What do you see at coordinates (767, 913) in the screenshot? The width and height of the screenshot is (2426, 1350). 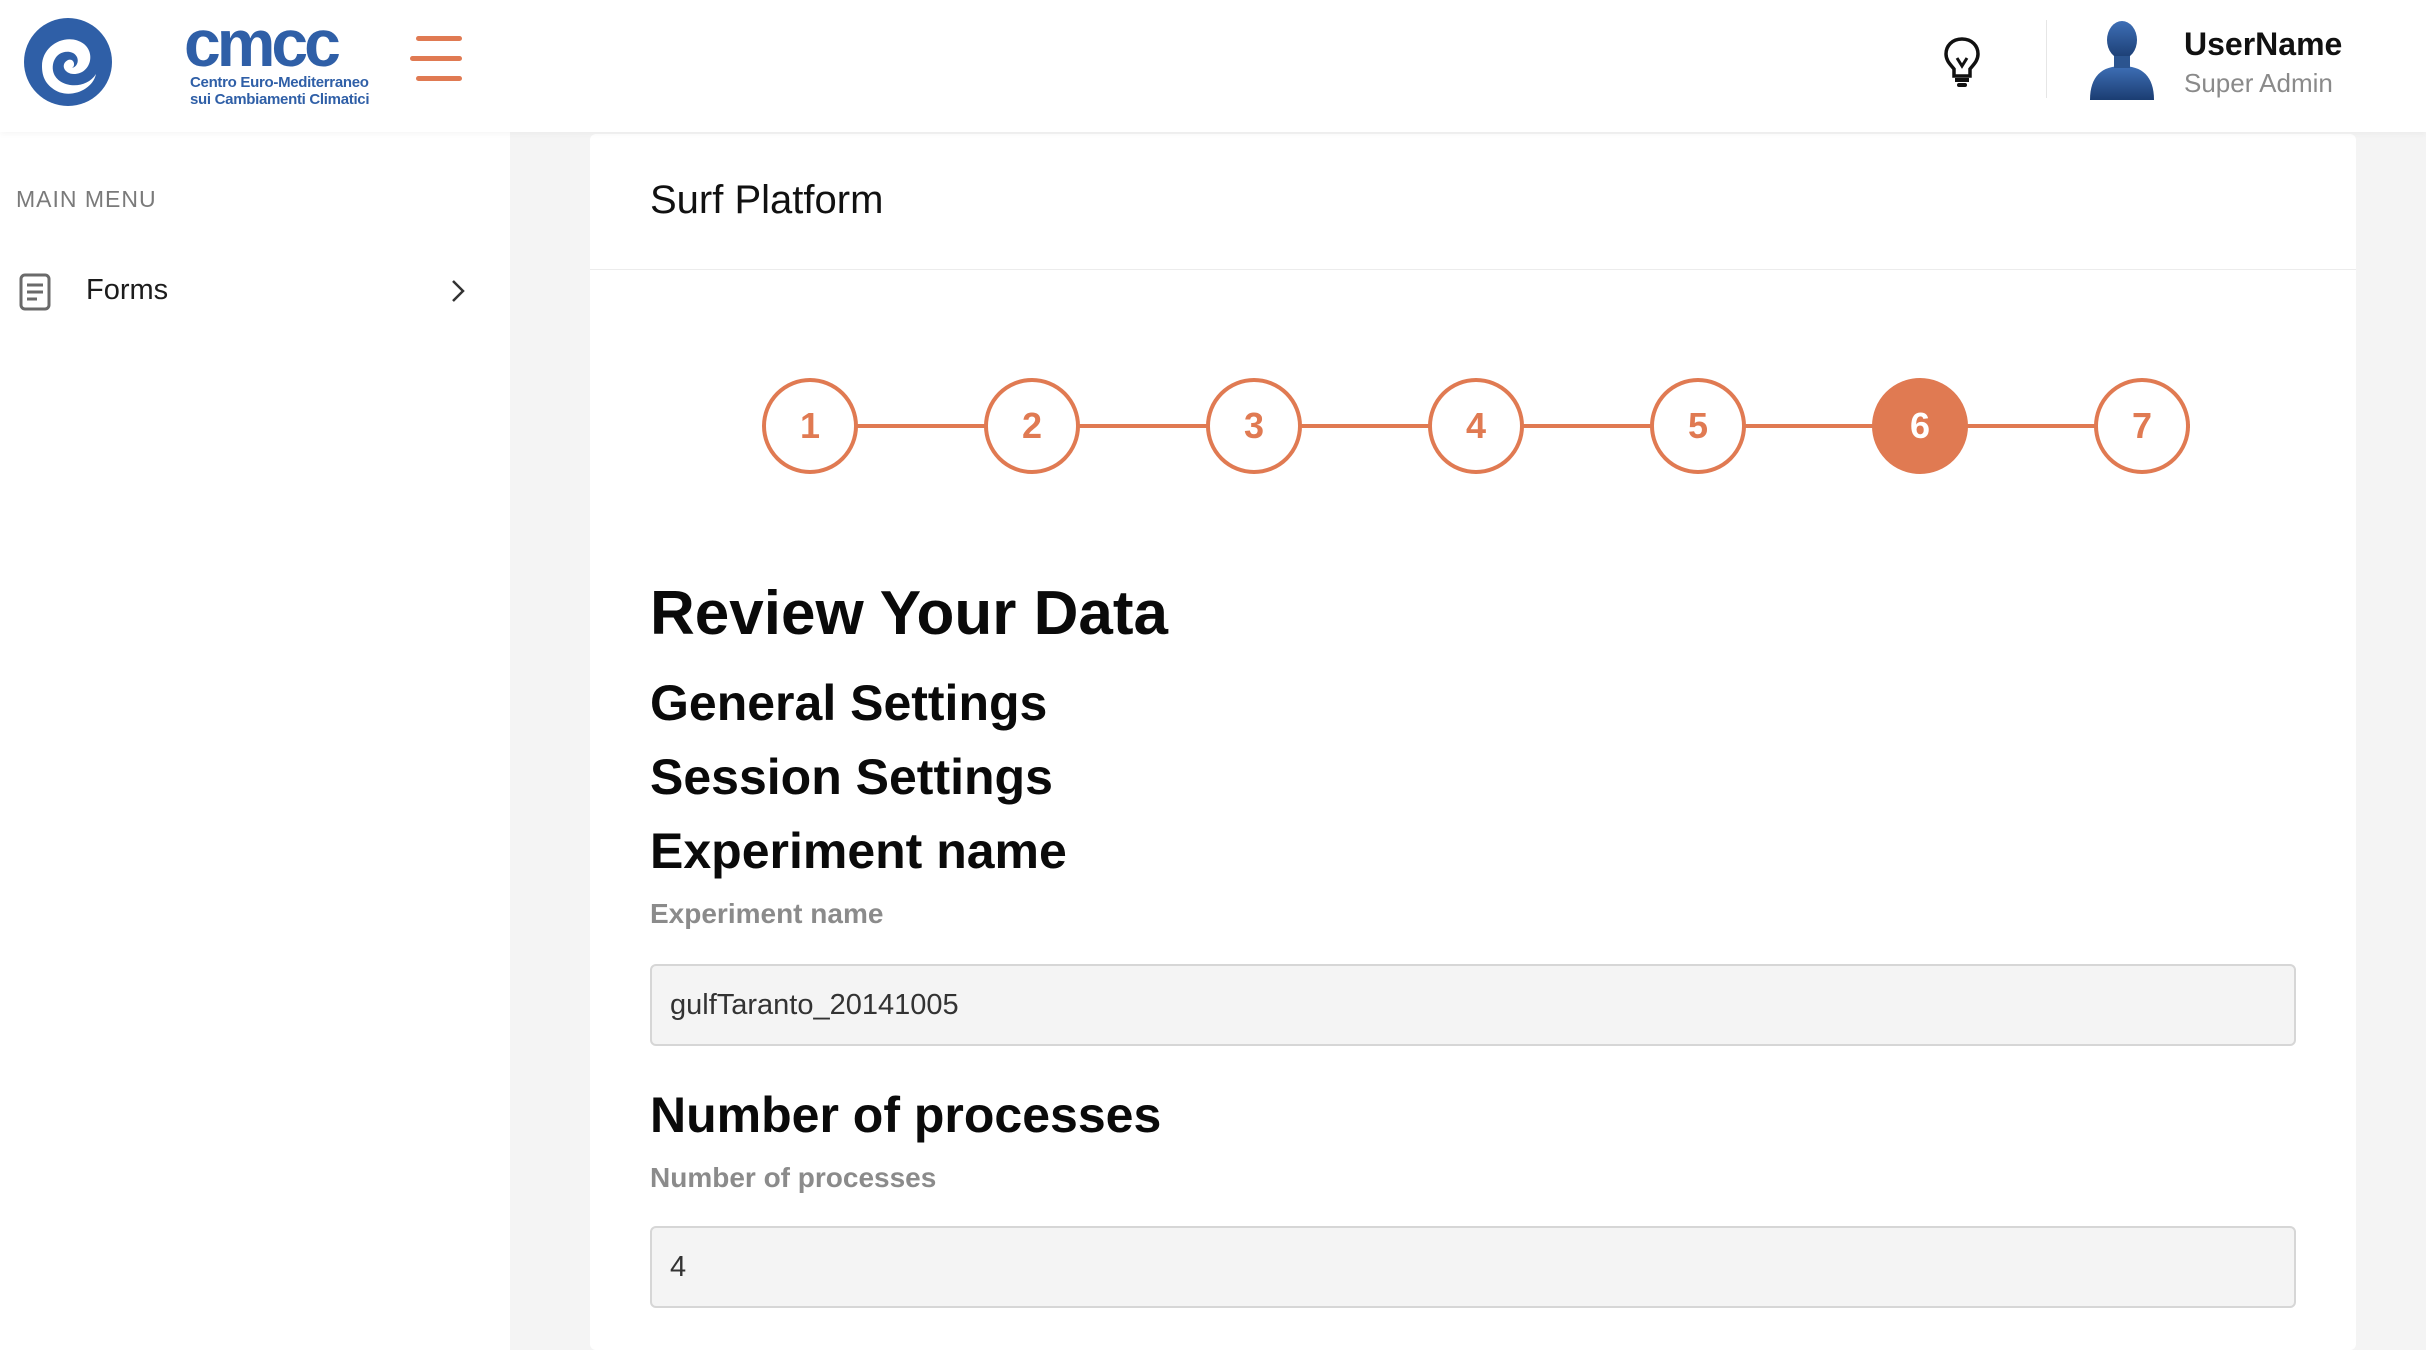 I see `experiment-name-label: Experiment name` at bounding box center [767, 913].